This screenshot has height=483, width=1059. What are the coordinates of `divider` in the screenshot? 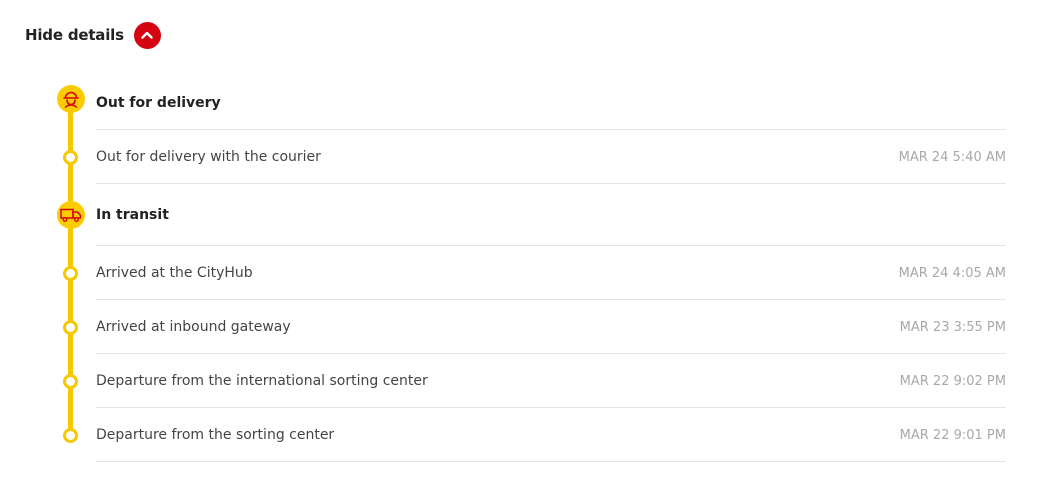 It's located at (551, 461).